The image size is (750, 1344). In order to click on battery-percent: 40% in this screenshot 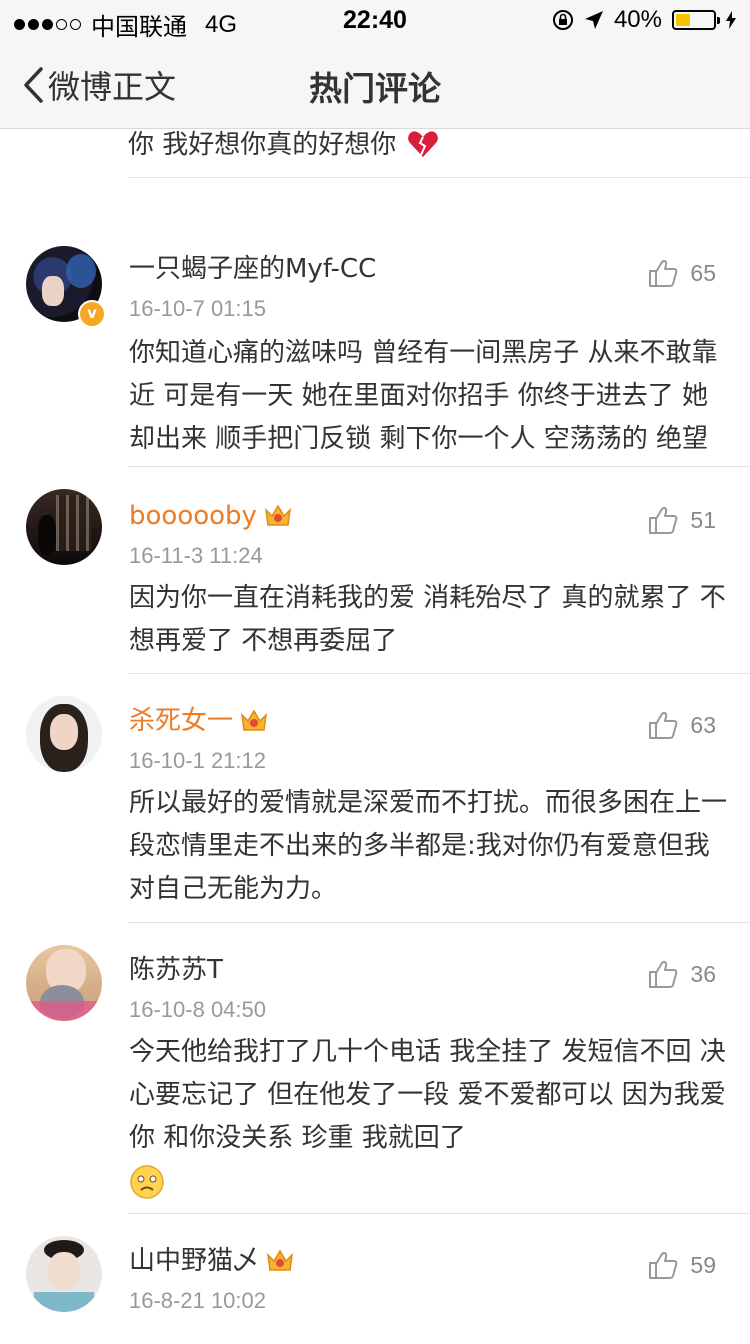, I will do `click(637, 19)`.